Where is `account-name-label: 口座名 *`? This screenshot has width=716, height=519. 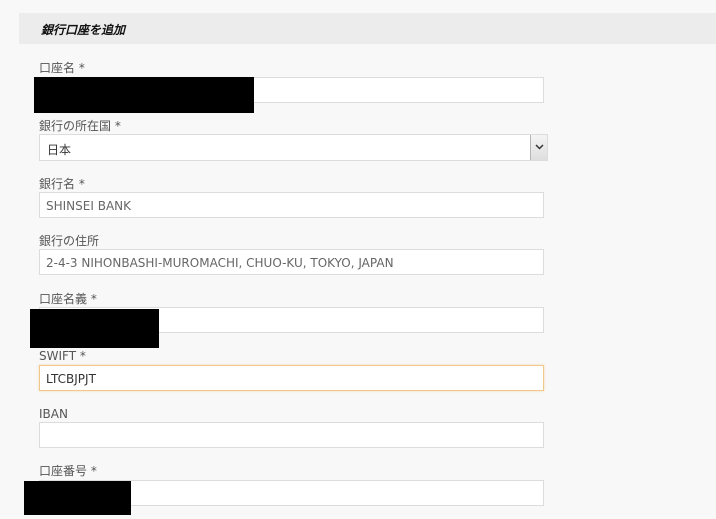 account-name-label: 口座名 * is located at coordinates (62, 68).